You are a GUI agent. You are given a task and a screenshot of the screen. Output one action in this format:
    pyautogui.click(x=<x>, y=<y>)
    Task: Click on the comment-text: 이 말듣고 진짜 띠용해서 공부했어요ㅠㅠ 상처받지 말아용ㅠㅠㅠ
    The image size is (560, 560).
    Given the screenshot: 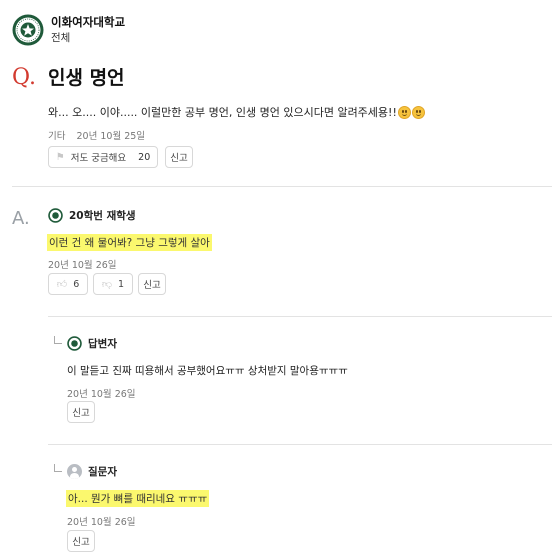 What is the action you would take?
    pyautogui.click(x=207, y=371)
    